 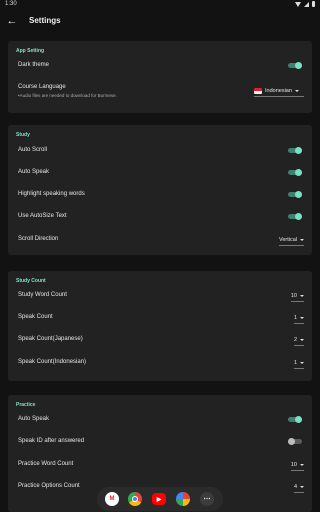 What do you see at coordinates (295, 150) in the screenshot?
I see `auto-scroll-toggle` at bounding box center [295, 150].